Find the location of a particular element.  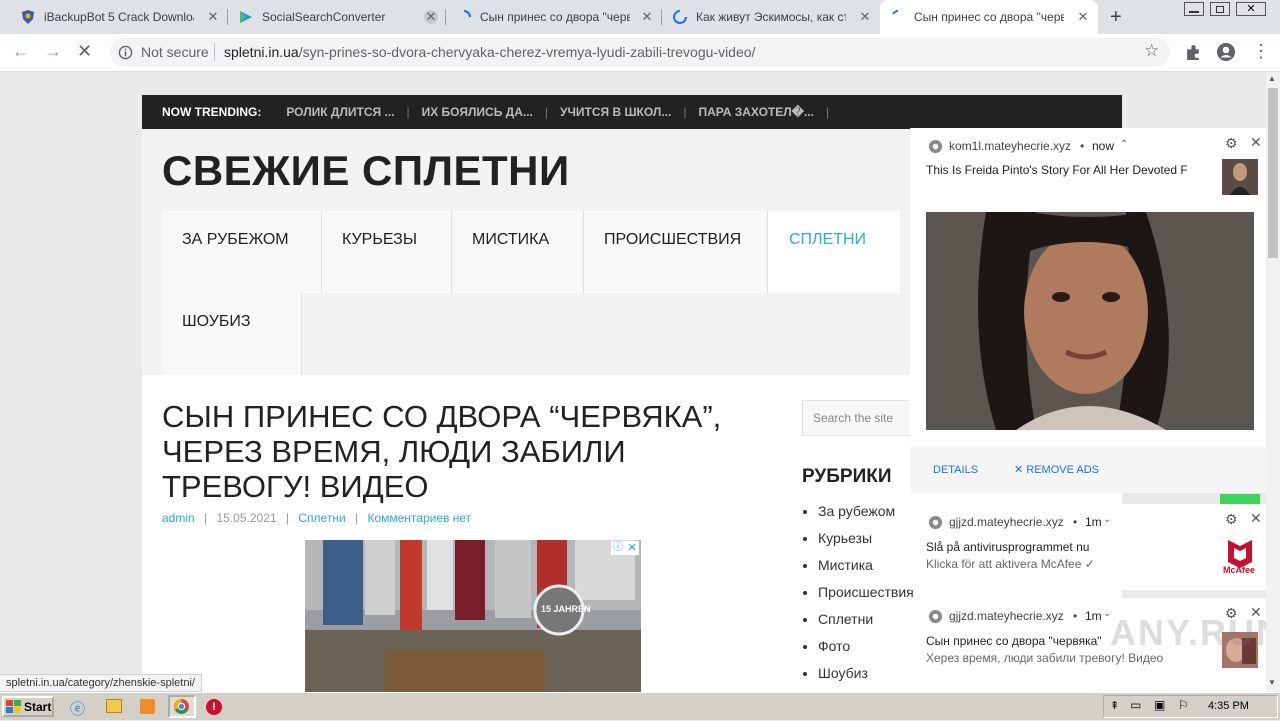

rubric-link: Мистика is located at coordinates (866, 565).